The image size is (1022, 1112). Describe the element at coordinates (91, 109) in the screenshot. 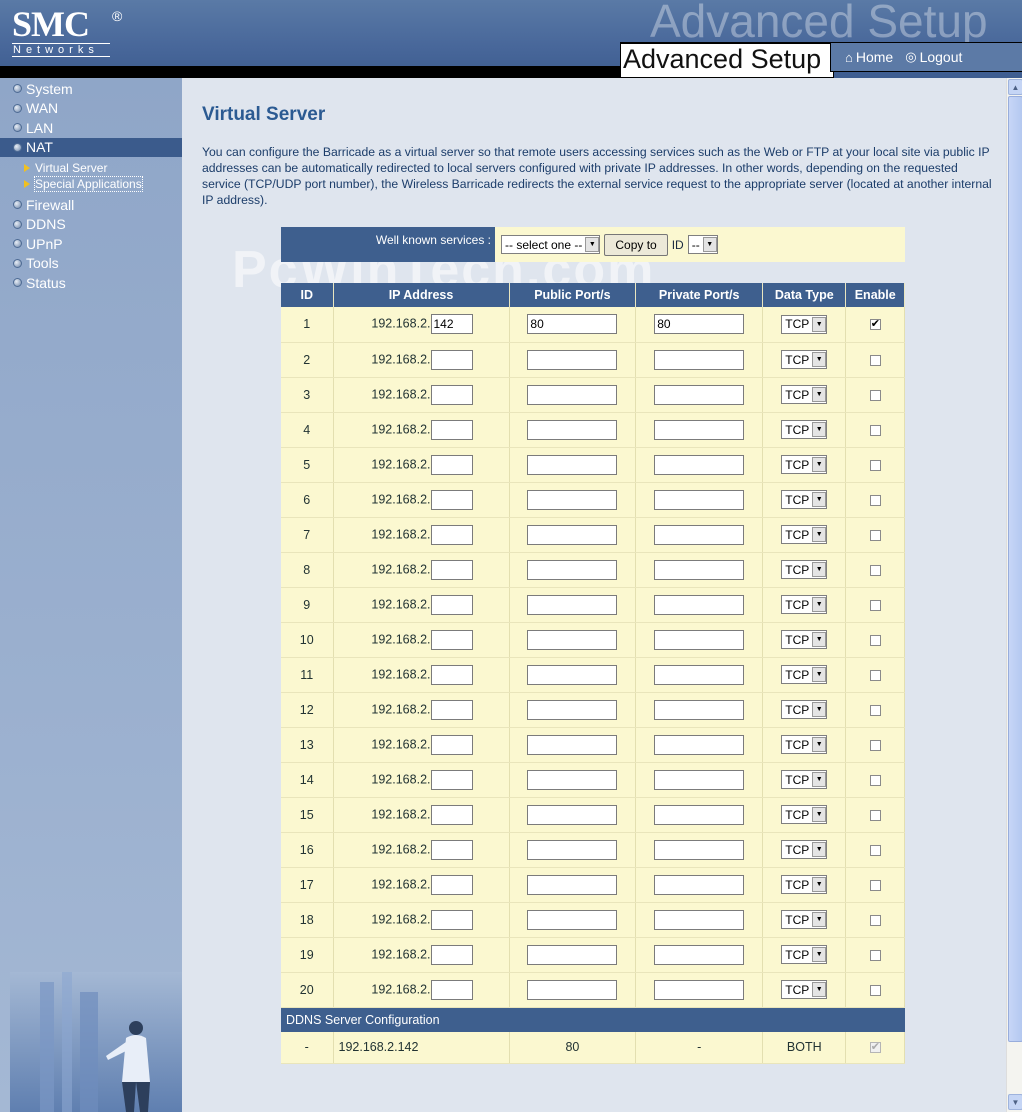

I see `sidebar-item-wan: WAN` at that location.